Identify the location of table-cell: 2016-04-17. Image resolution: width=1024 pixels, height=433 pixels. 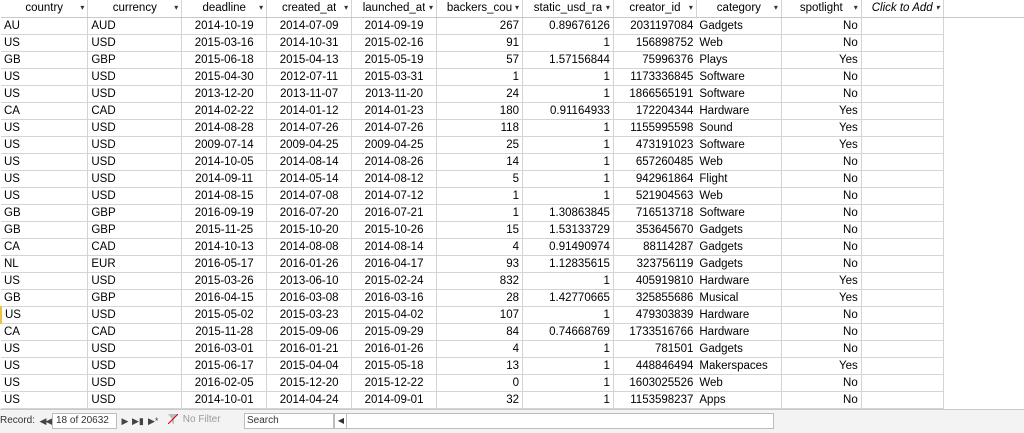
(394, 264).